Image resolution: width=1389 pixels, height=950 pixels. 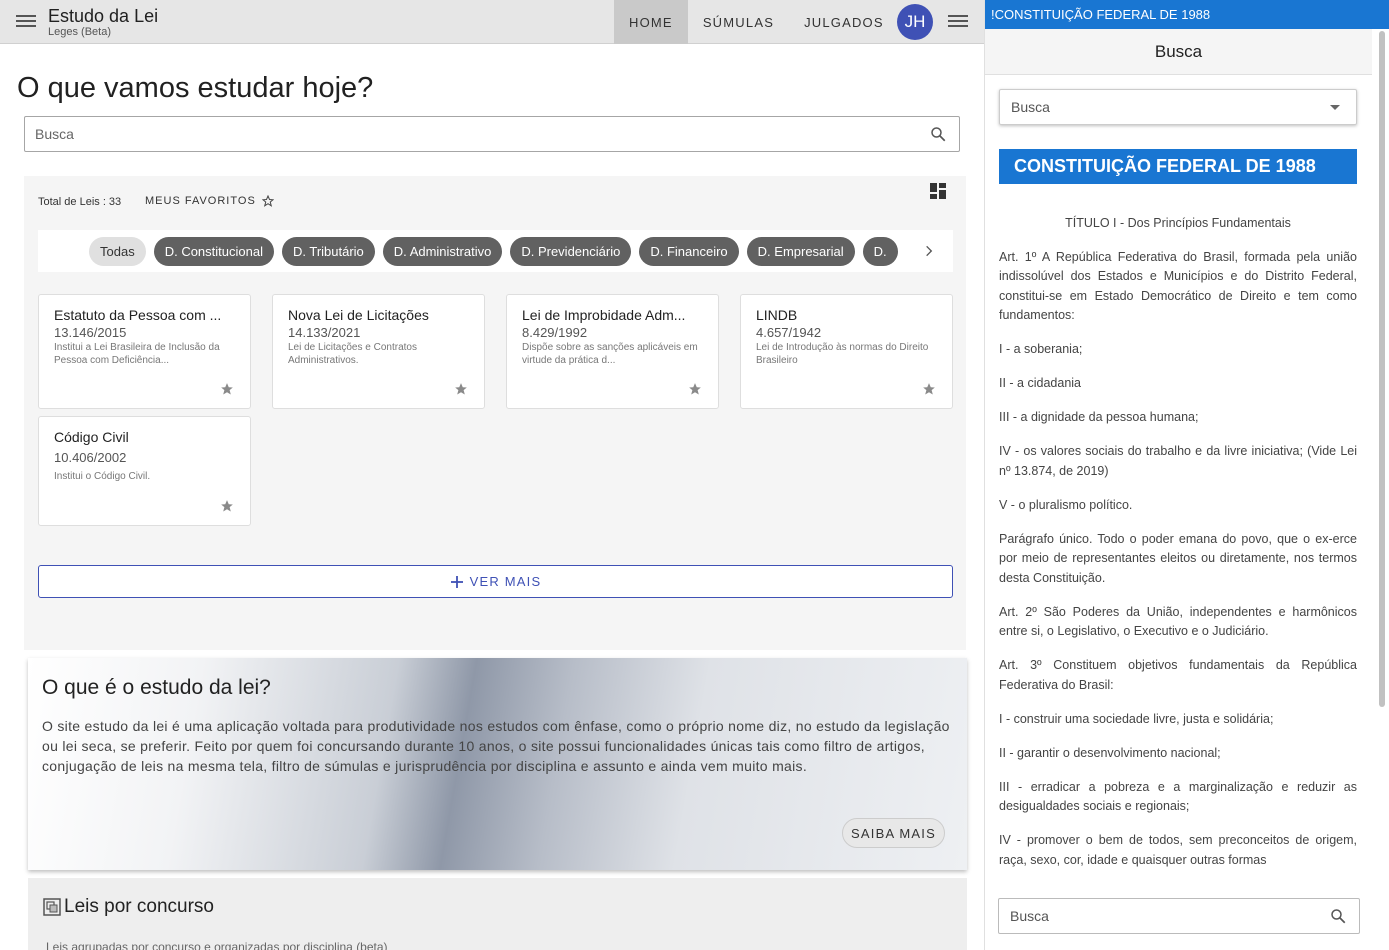 What do you see at coordinates (651, 22) in the screenshot?
I see `nav-home: HOME` at bounding box center [651, 22].